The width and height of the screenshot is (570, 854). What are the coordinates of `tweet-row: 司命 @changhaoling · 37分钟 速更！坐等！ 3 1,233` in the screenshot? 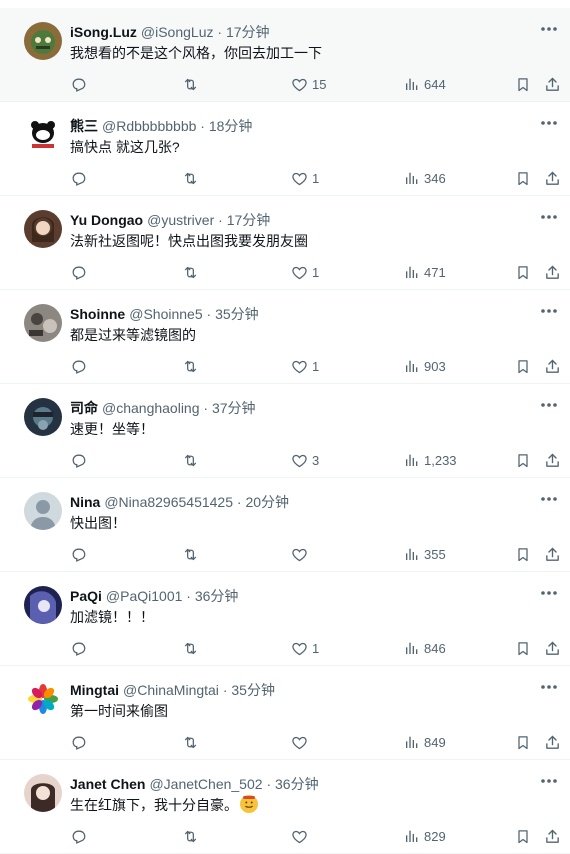 It's located at (285, 431).